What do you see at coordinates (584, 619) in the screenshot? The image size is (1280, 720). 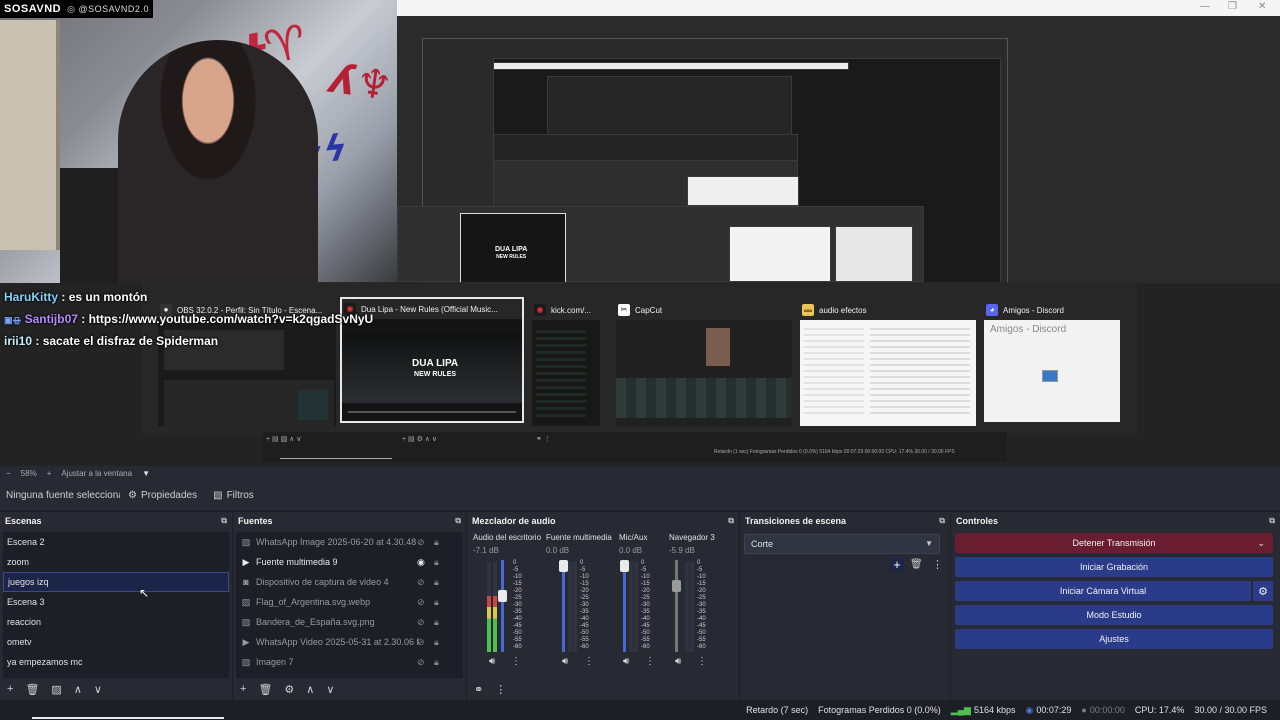 I see `db-tick: -40` at bounding box center [584, 619].